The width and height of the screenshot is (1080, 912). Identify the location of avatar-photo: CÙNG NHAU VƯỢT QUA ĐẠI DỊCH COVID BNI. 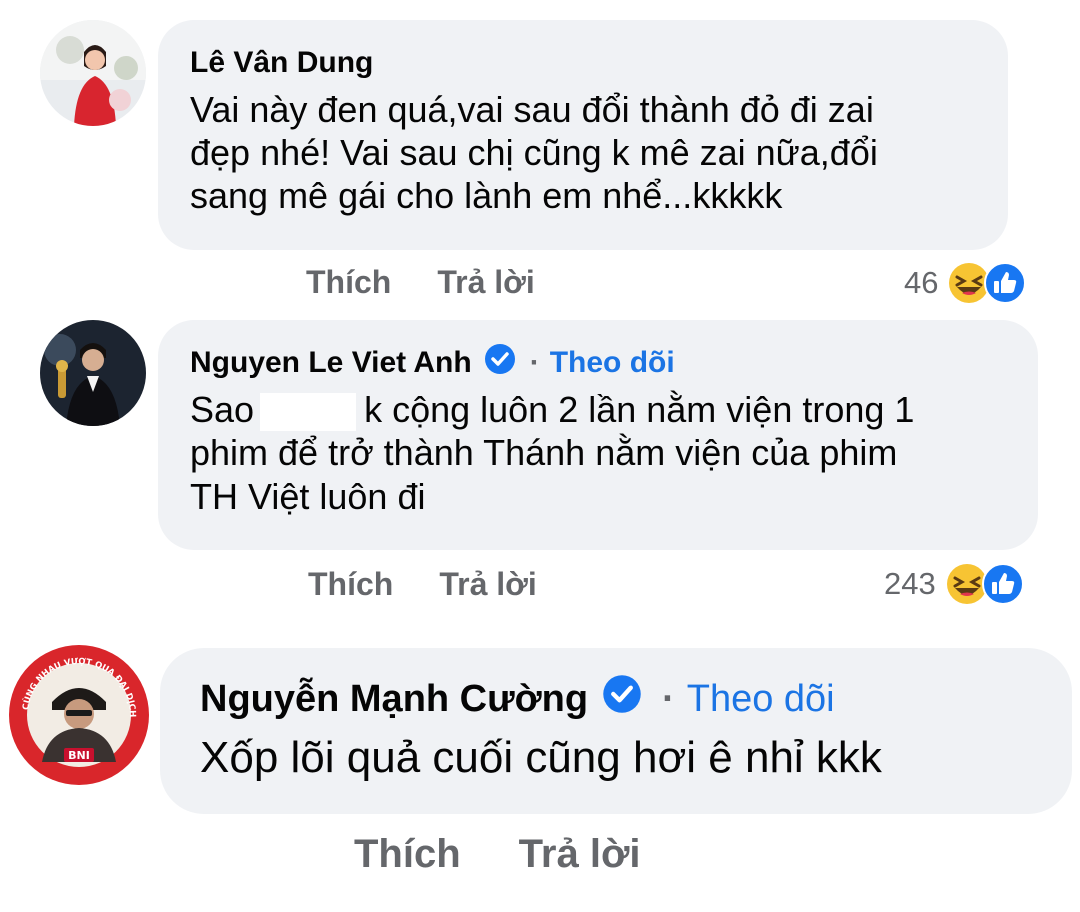
(78, 714).